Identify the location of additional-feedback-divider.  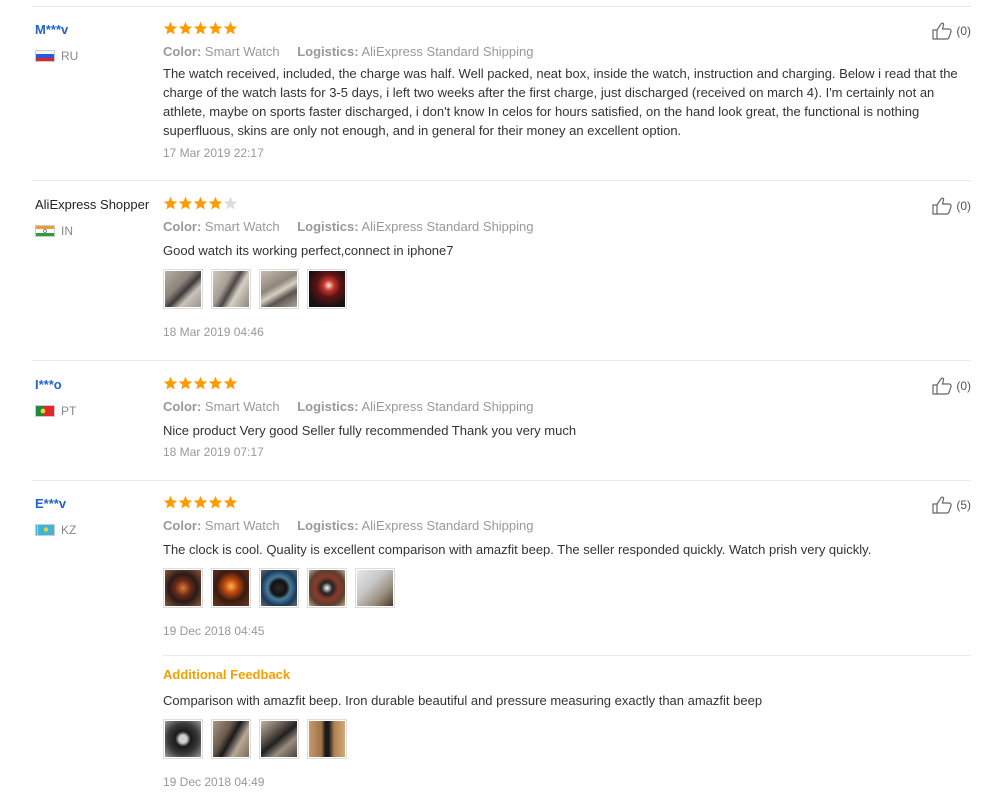
(567, 655).